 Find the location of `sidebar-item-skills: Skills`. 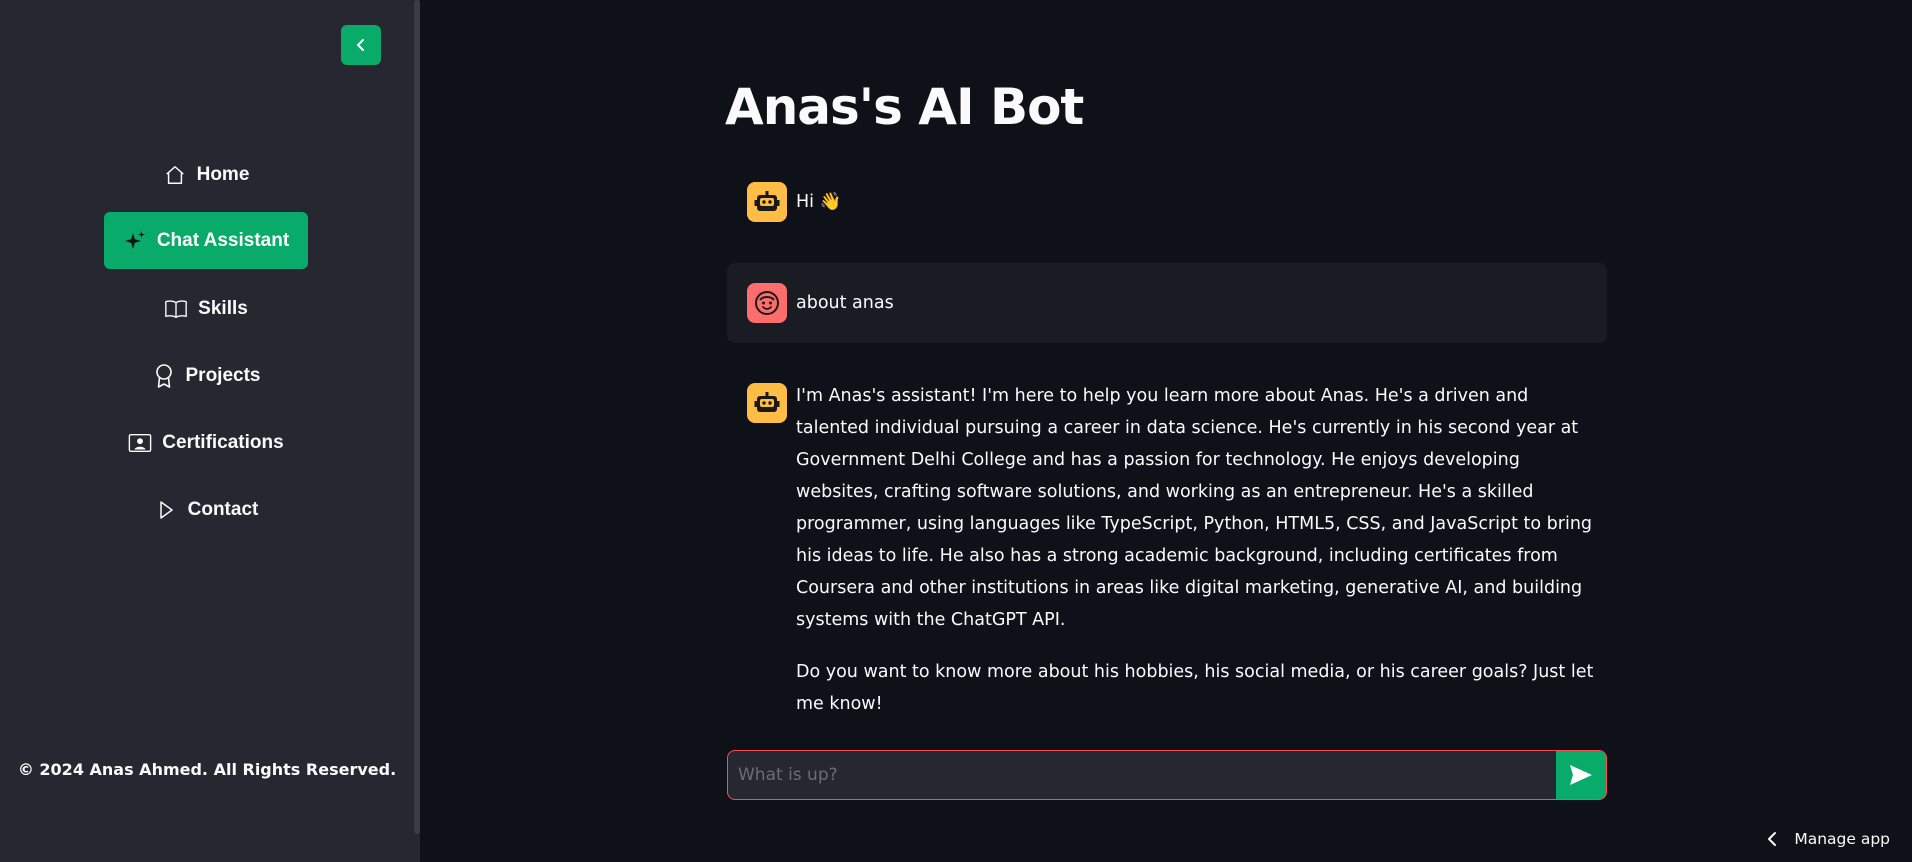

sidebar-item-skills: Skills is located at coordinates (206, 308).